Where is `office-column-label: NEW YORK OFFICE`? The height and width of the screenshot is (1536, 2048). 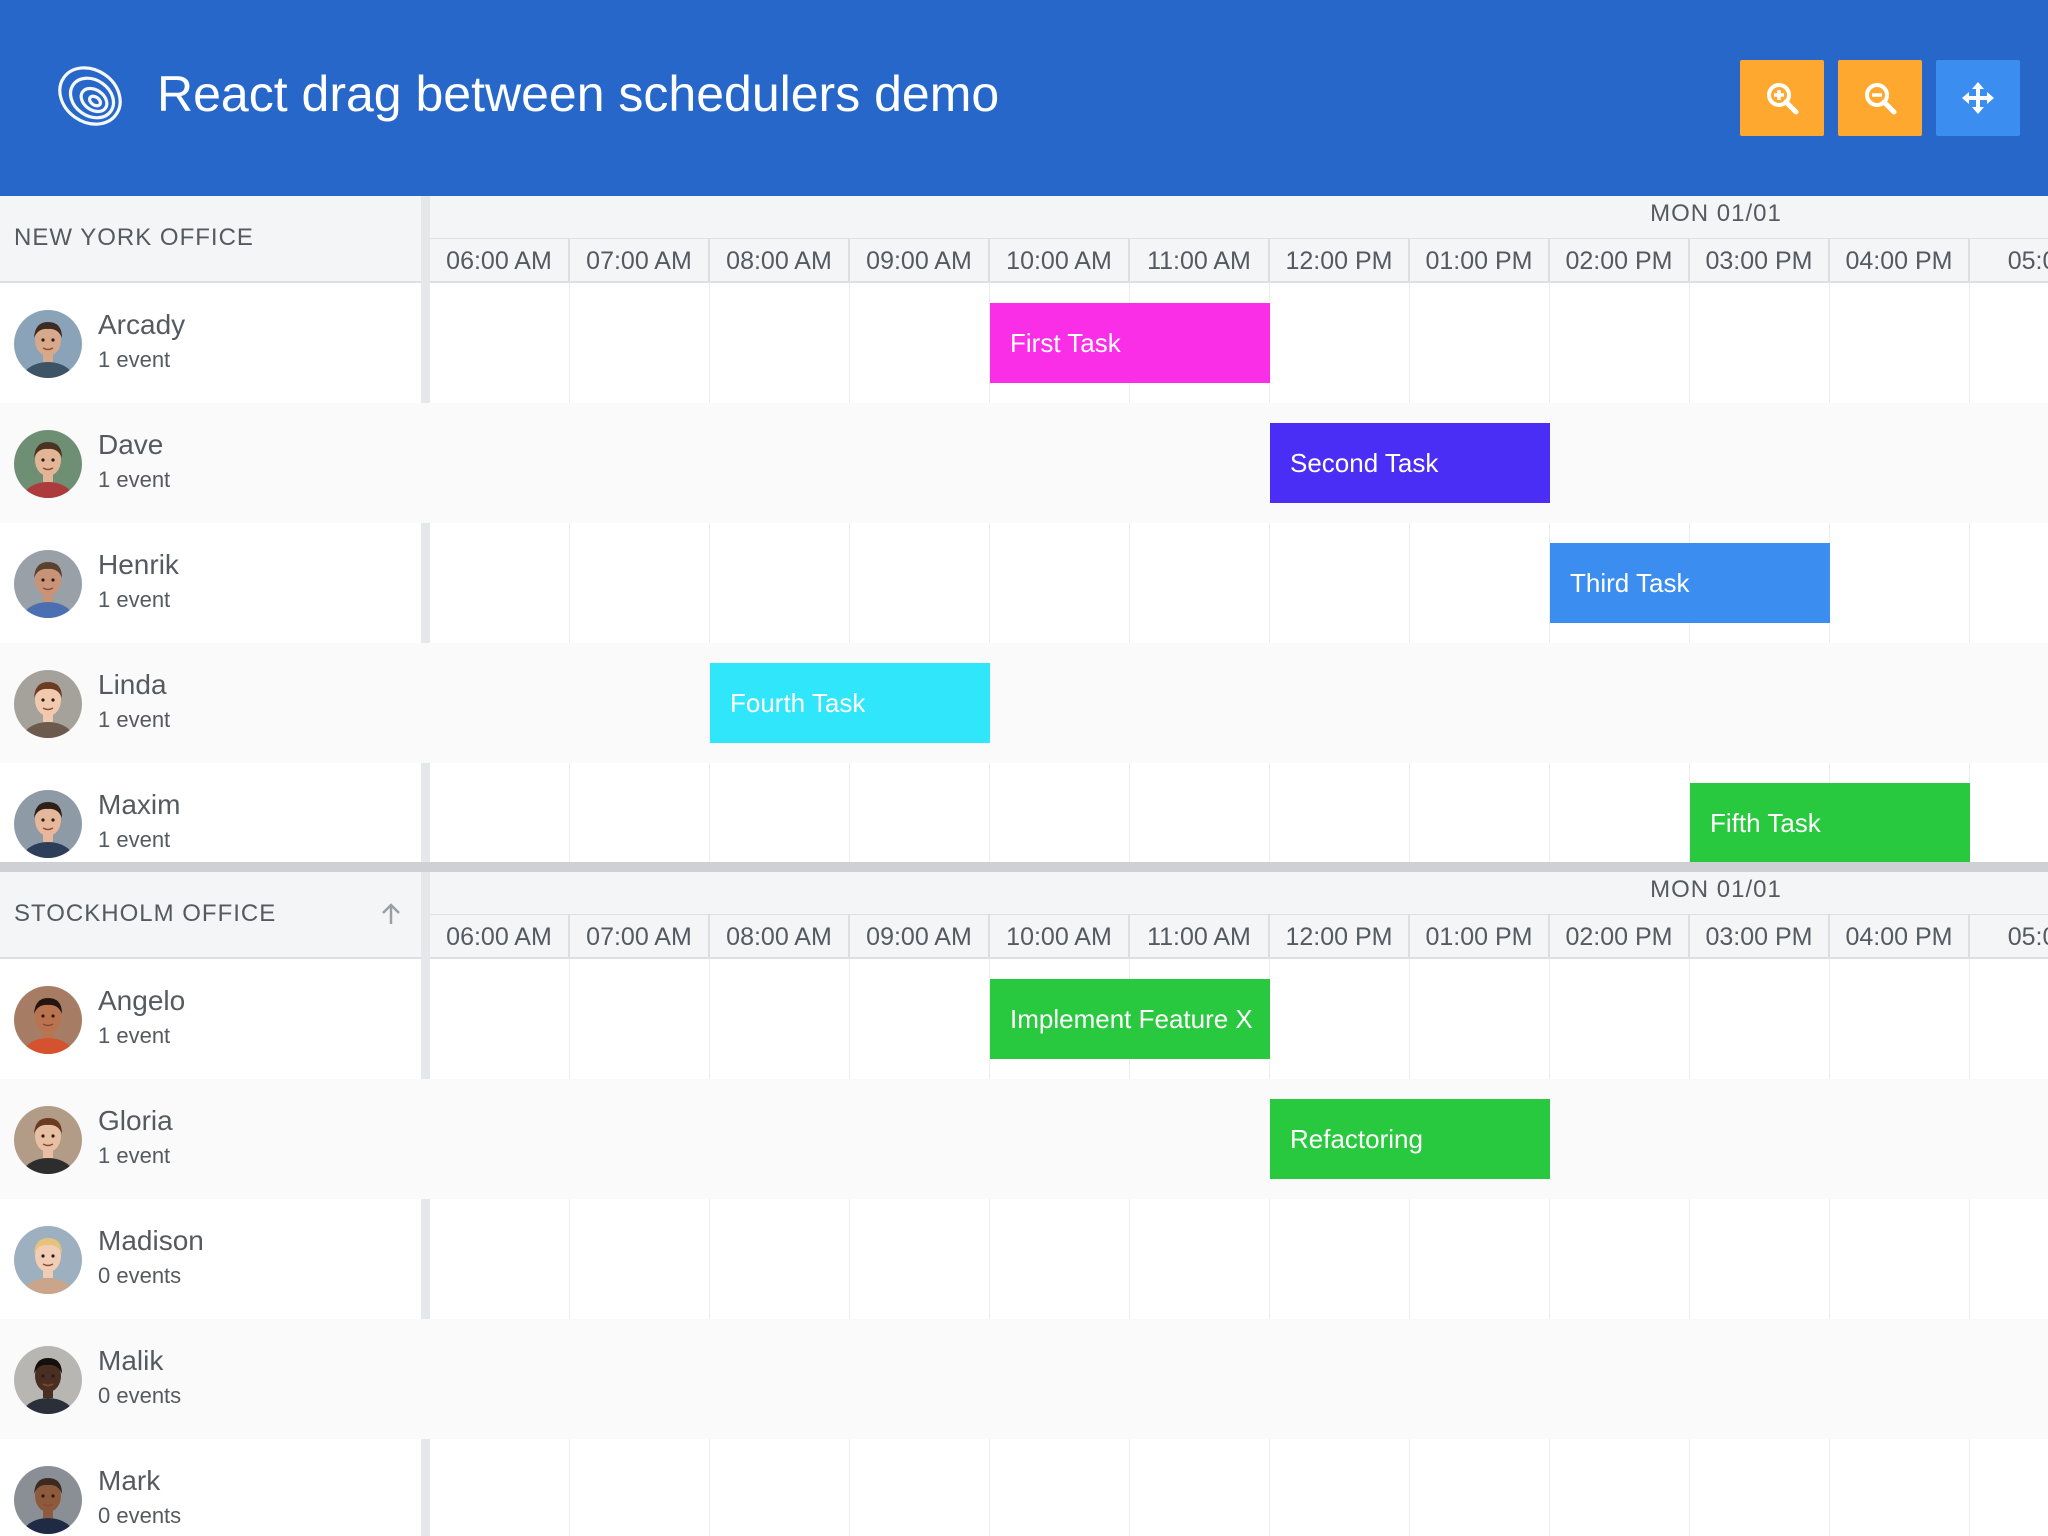
office-column-label: NEW YORK OFFICE is located at coordinates (134, 237).